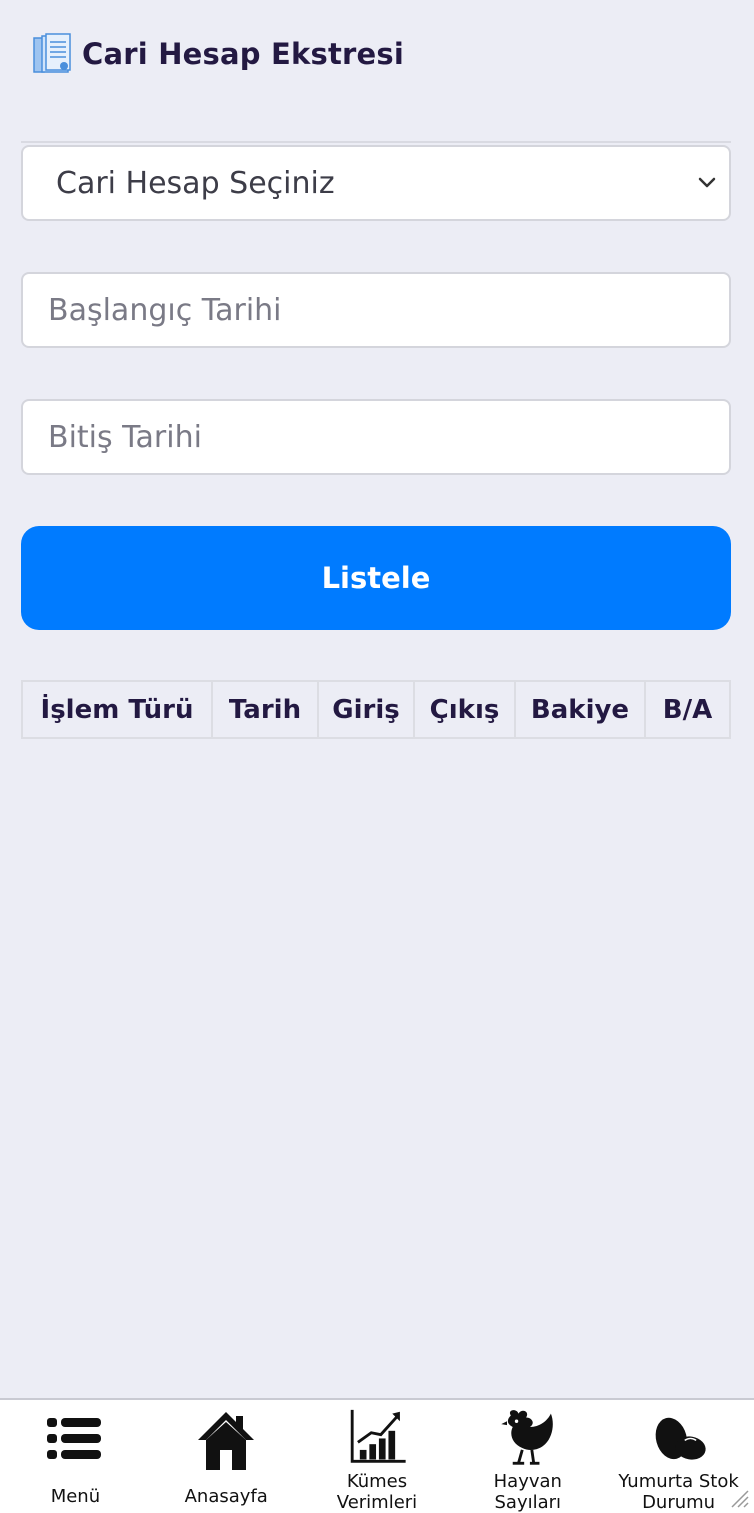  I want to click on nav-label-coop-yields: Kümes Verimleri, so click(377, 1492).